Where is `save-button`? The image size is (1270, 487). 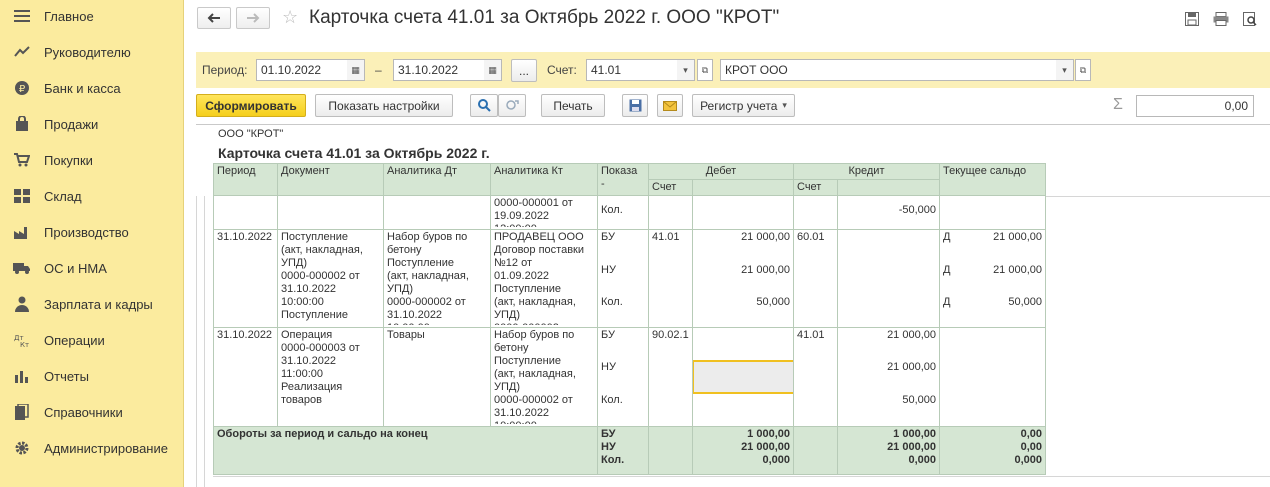 save-button is located at coordinates (635, 105).